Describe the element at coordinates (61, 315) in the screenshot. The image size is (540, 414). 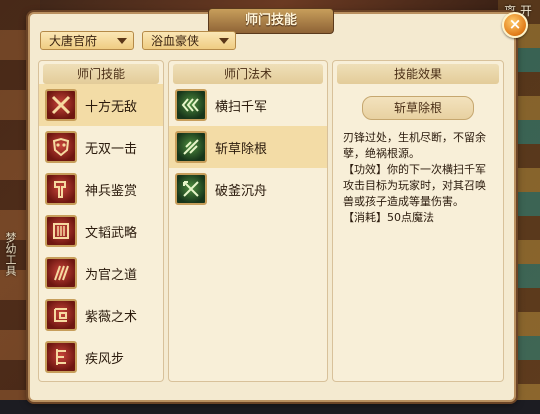
I see `rune-icon` at that location.